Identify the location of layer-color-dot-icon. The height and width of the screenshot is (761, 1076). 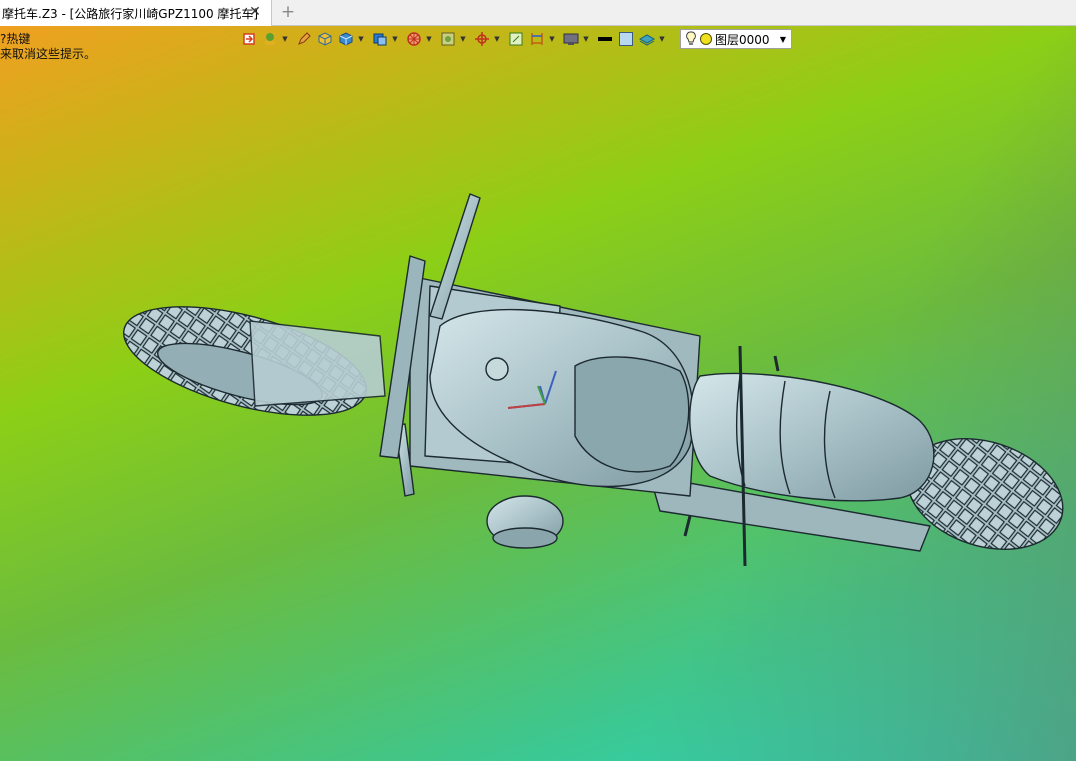
(706, 39).